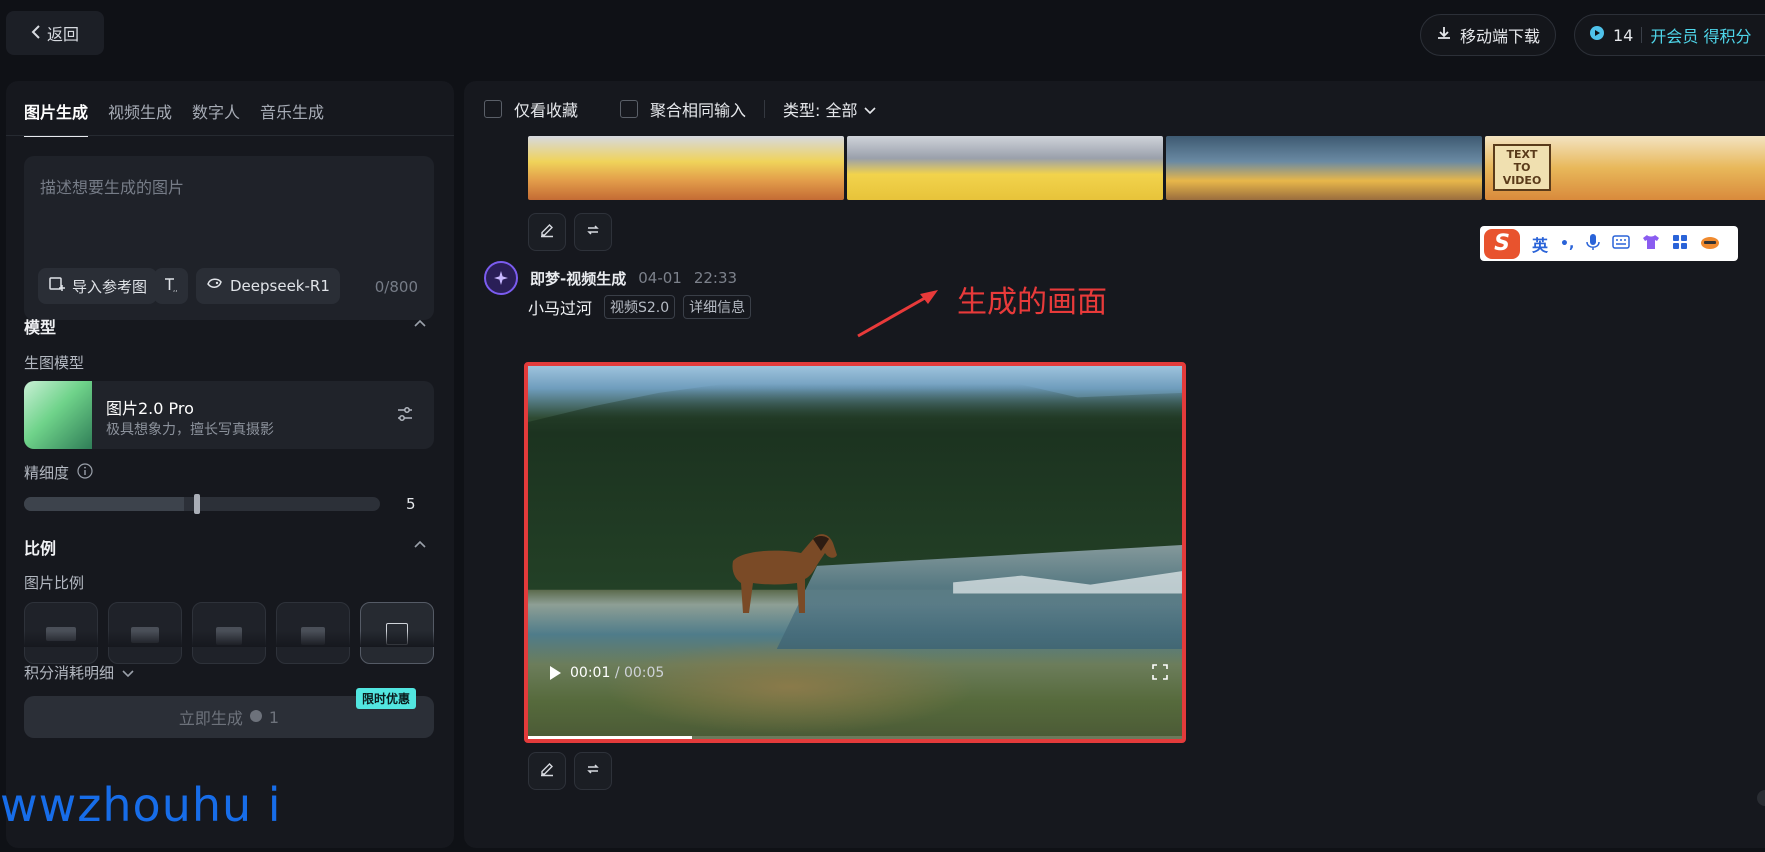 The width and height of the screenshot is (1765, 852). What do you see at coordinates (197, 504) in the screenshot?
I see `detail-slider-thumb` at bounding box center [197, 504].